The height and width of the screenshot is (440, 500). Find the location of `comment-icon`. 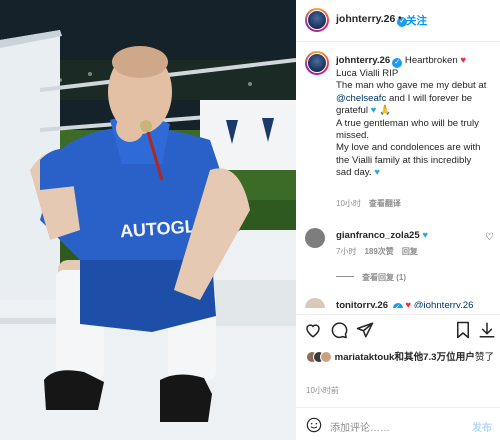

comment-icon is located at coordinates (339, 330).